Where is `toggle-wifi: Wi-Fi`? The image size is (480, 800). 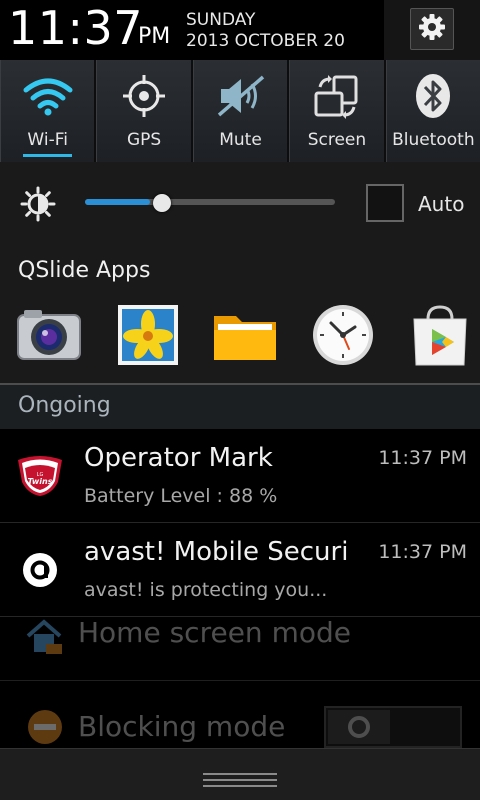 toggle-wifi: Wi-Fi is located at coordinates (48, 111).